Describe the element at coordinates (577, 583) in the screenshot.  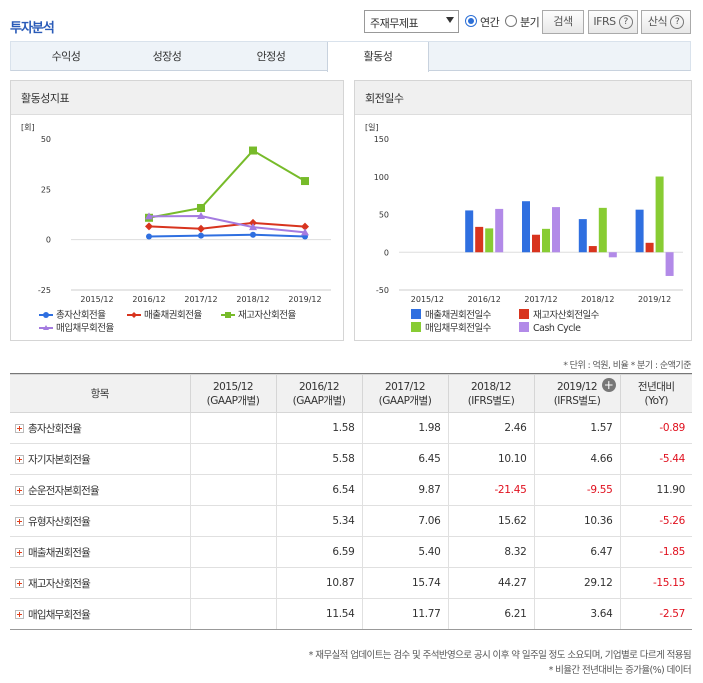
I see `table-cell: 29.12` at that location.